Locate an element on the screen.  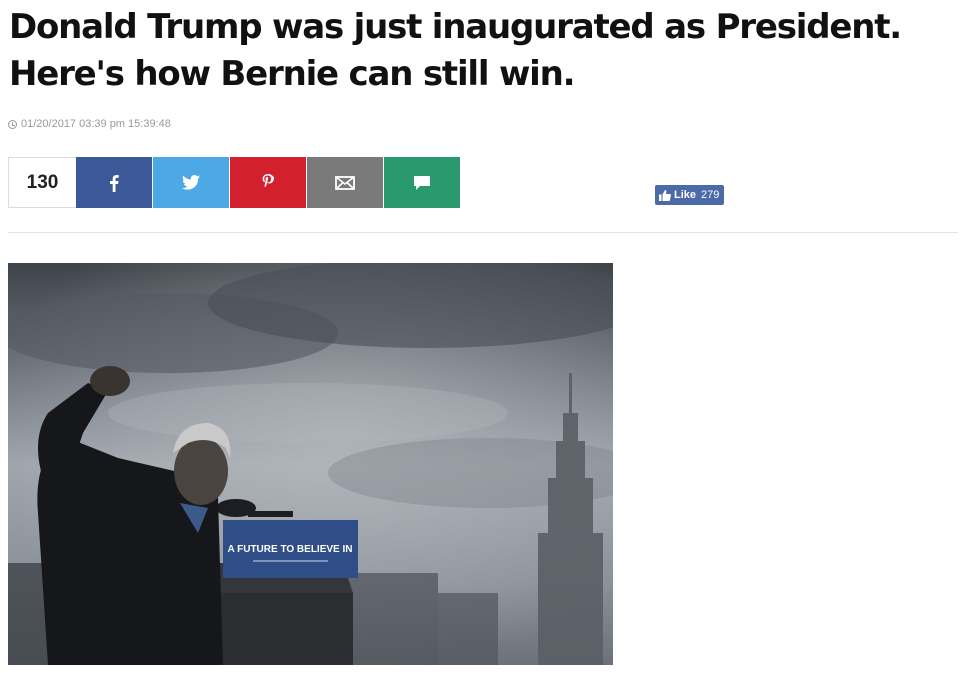
pinterest-icon is located at coordinates (268, 180).